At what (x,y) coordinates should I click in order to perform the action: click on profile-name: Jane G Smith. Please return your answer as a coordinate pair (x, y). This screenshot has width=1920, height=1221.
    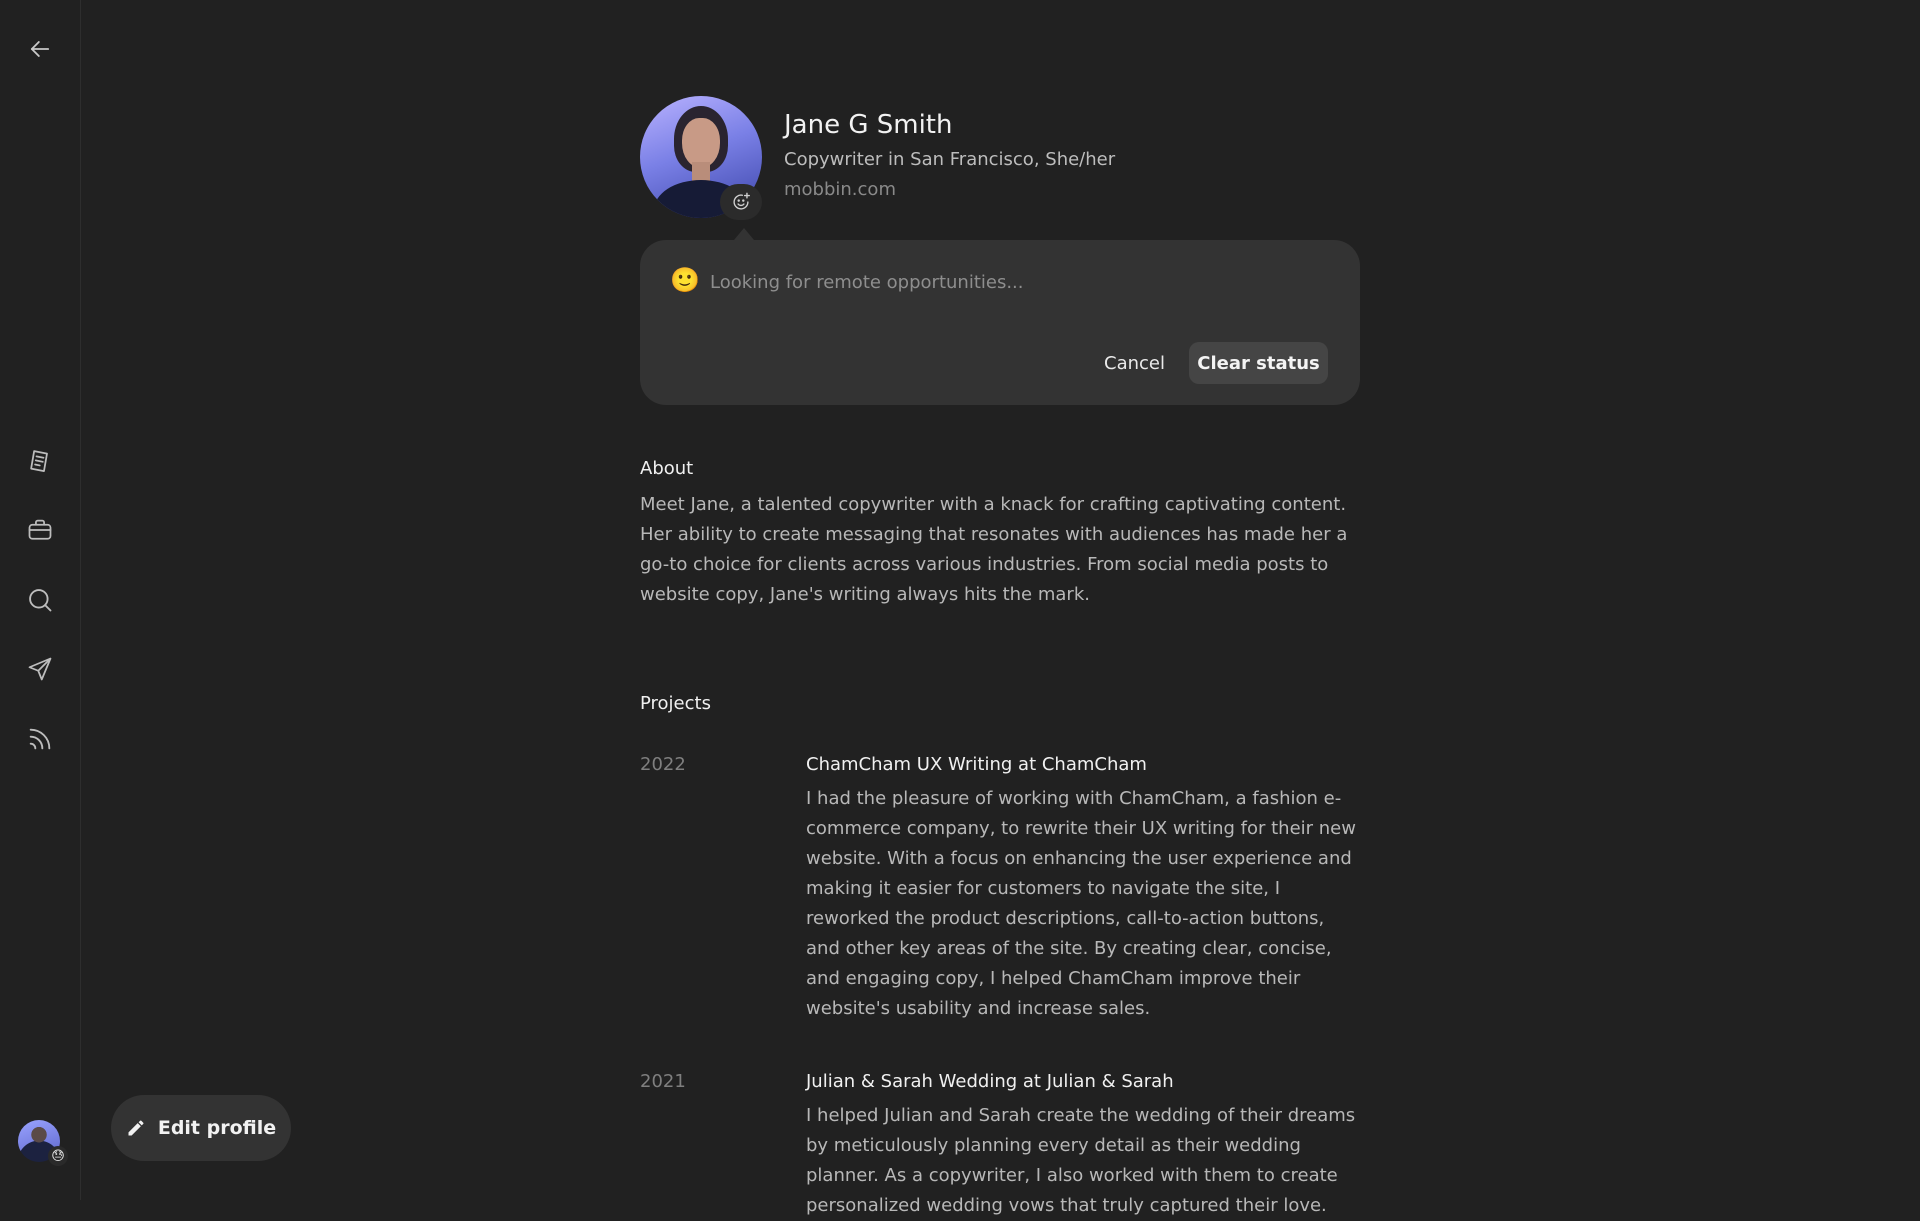
    Looking at the image, I should click on (868, 125).